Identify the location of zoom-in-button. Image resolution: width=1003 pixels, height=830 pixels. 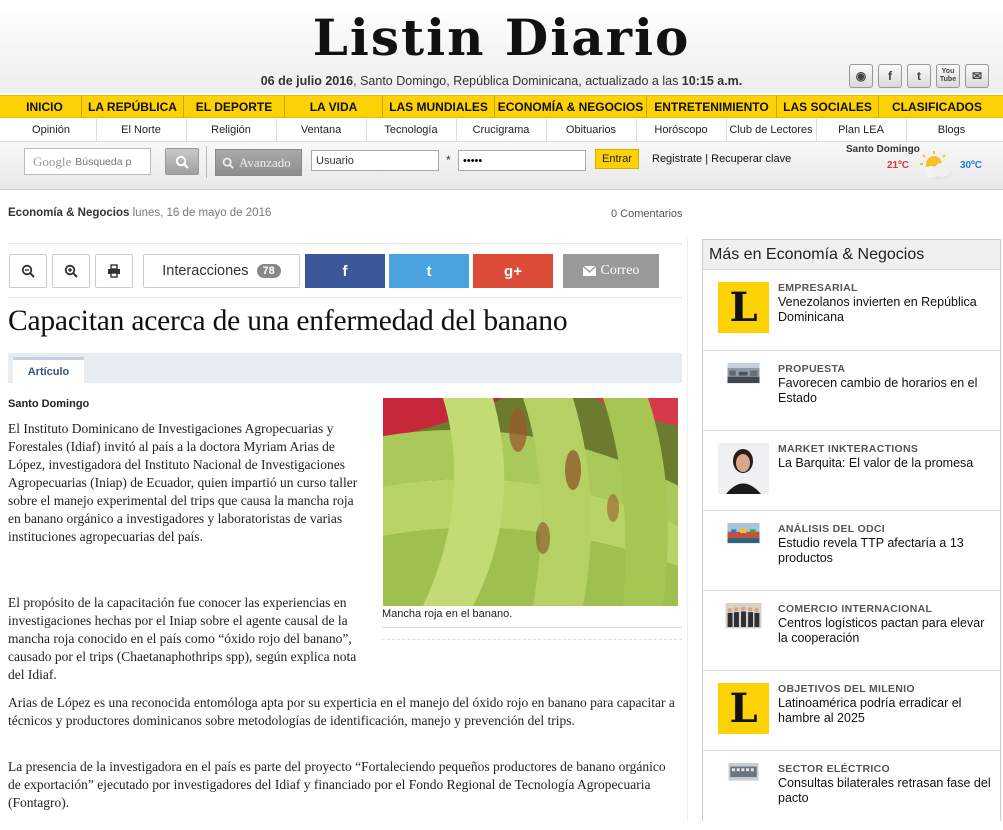
(71, 271).